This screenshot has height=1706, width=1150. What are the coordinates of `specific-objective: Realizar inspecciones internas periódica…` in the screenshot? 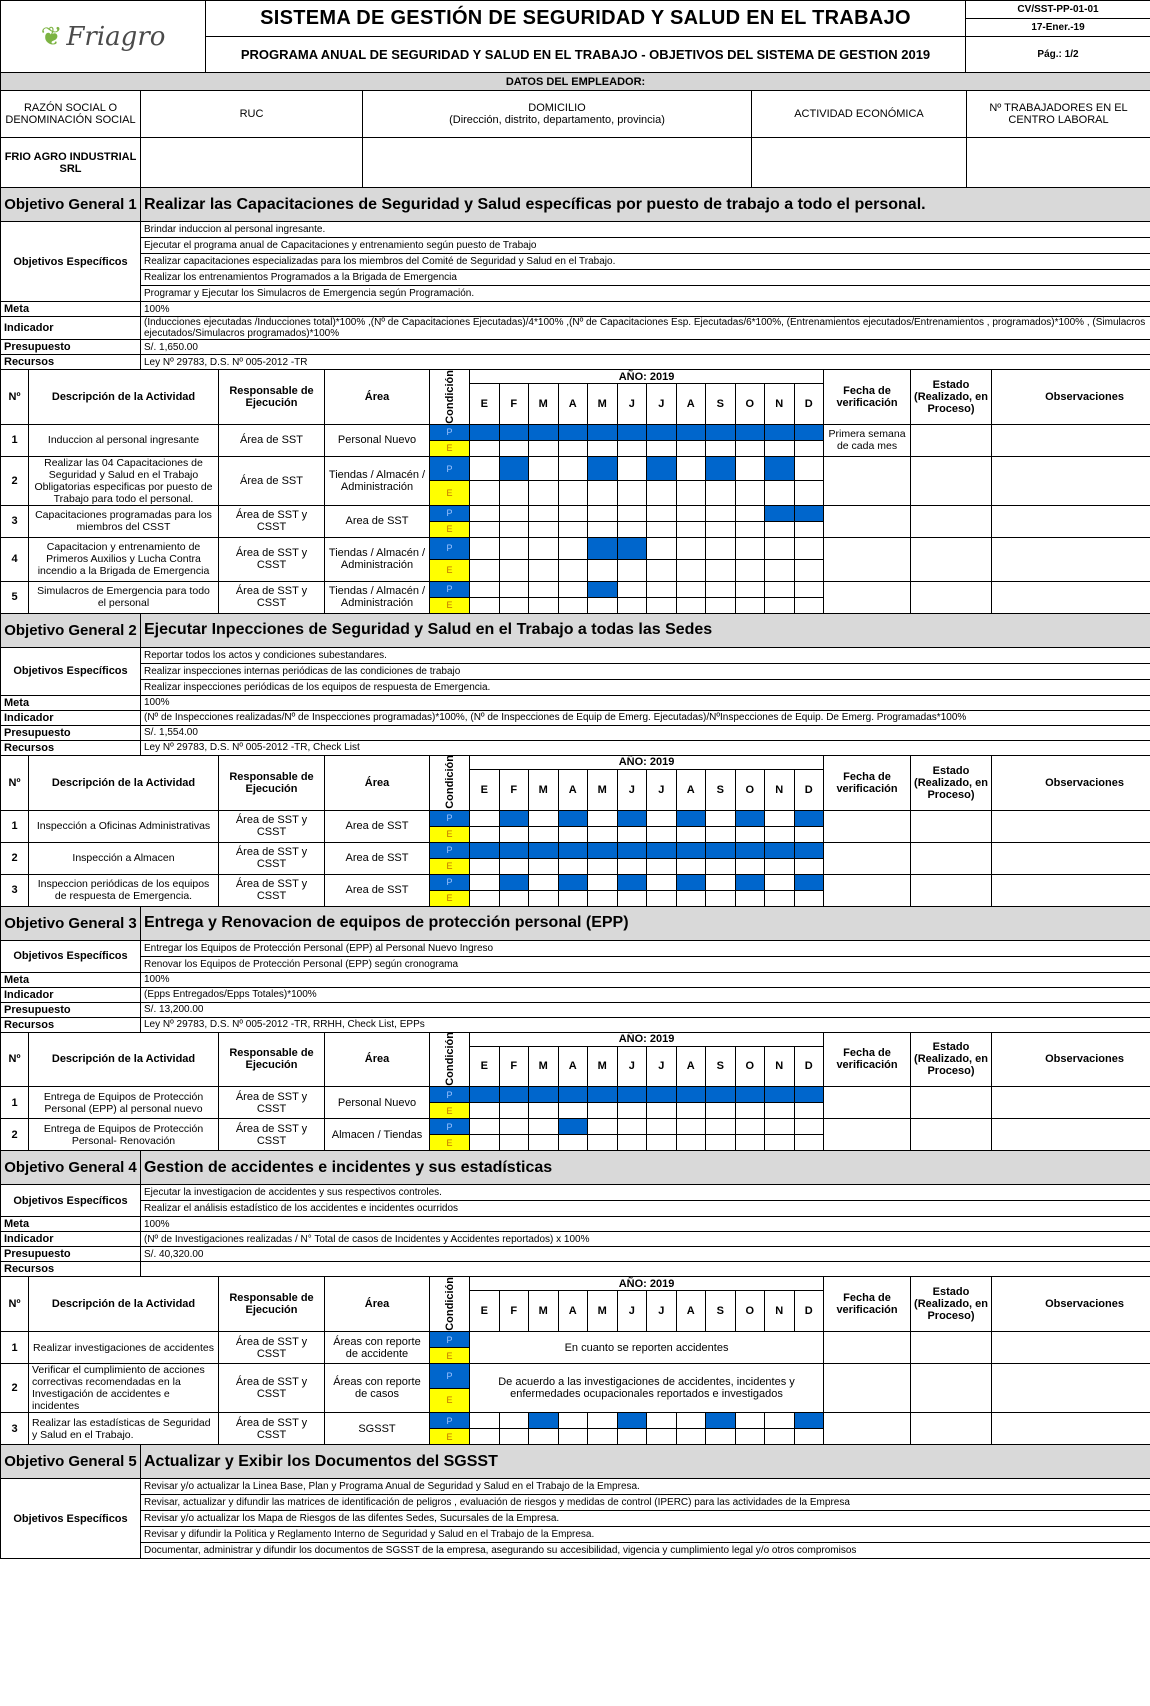 It's located at (645, 671).